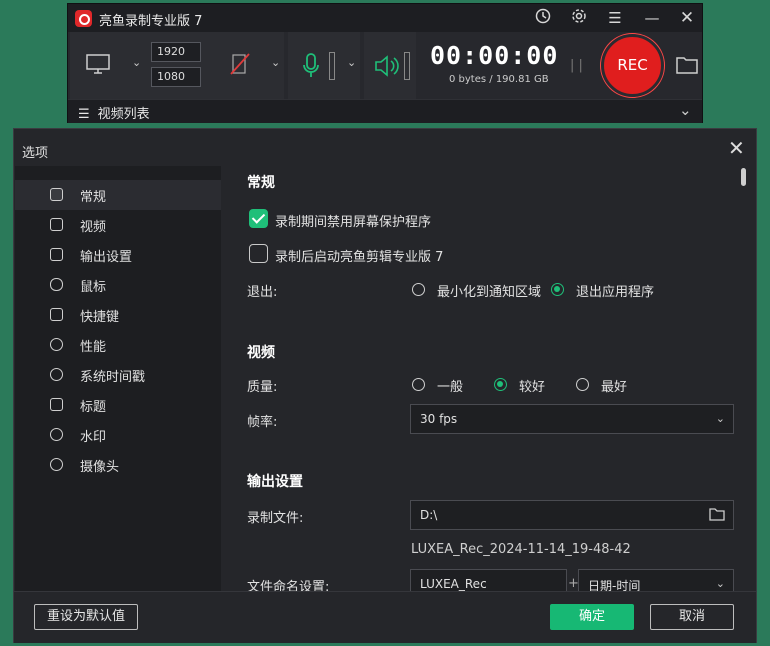 This screenshot has width=770, height=646. Describe the element at coordinates (118, 225) in the screenshot. I see `sidebar-item-video: 视频` at that location.